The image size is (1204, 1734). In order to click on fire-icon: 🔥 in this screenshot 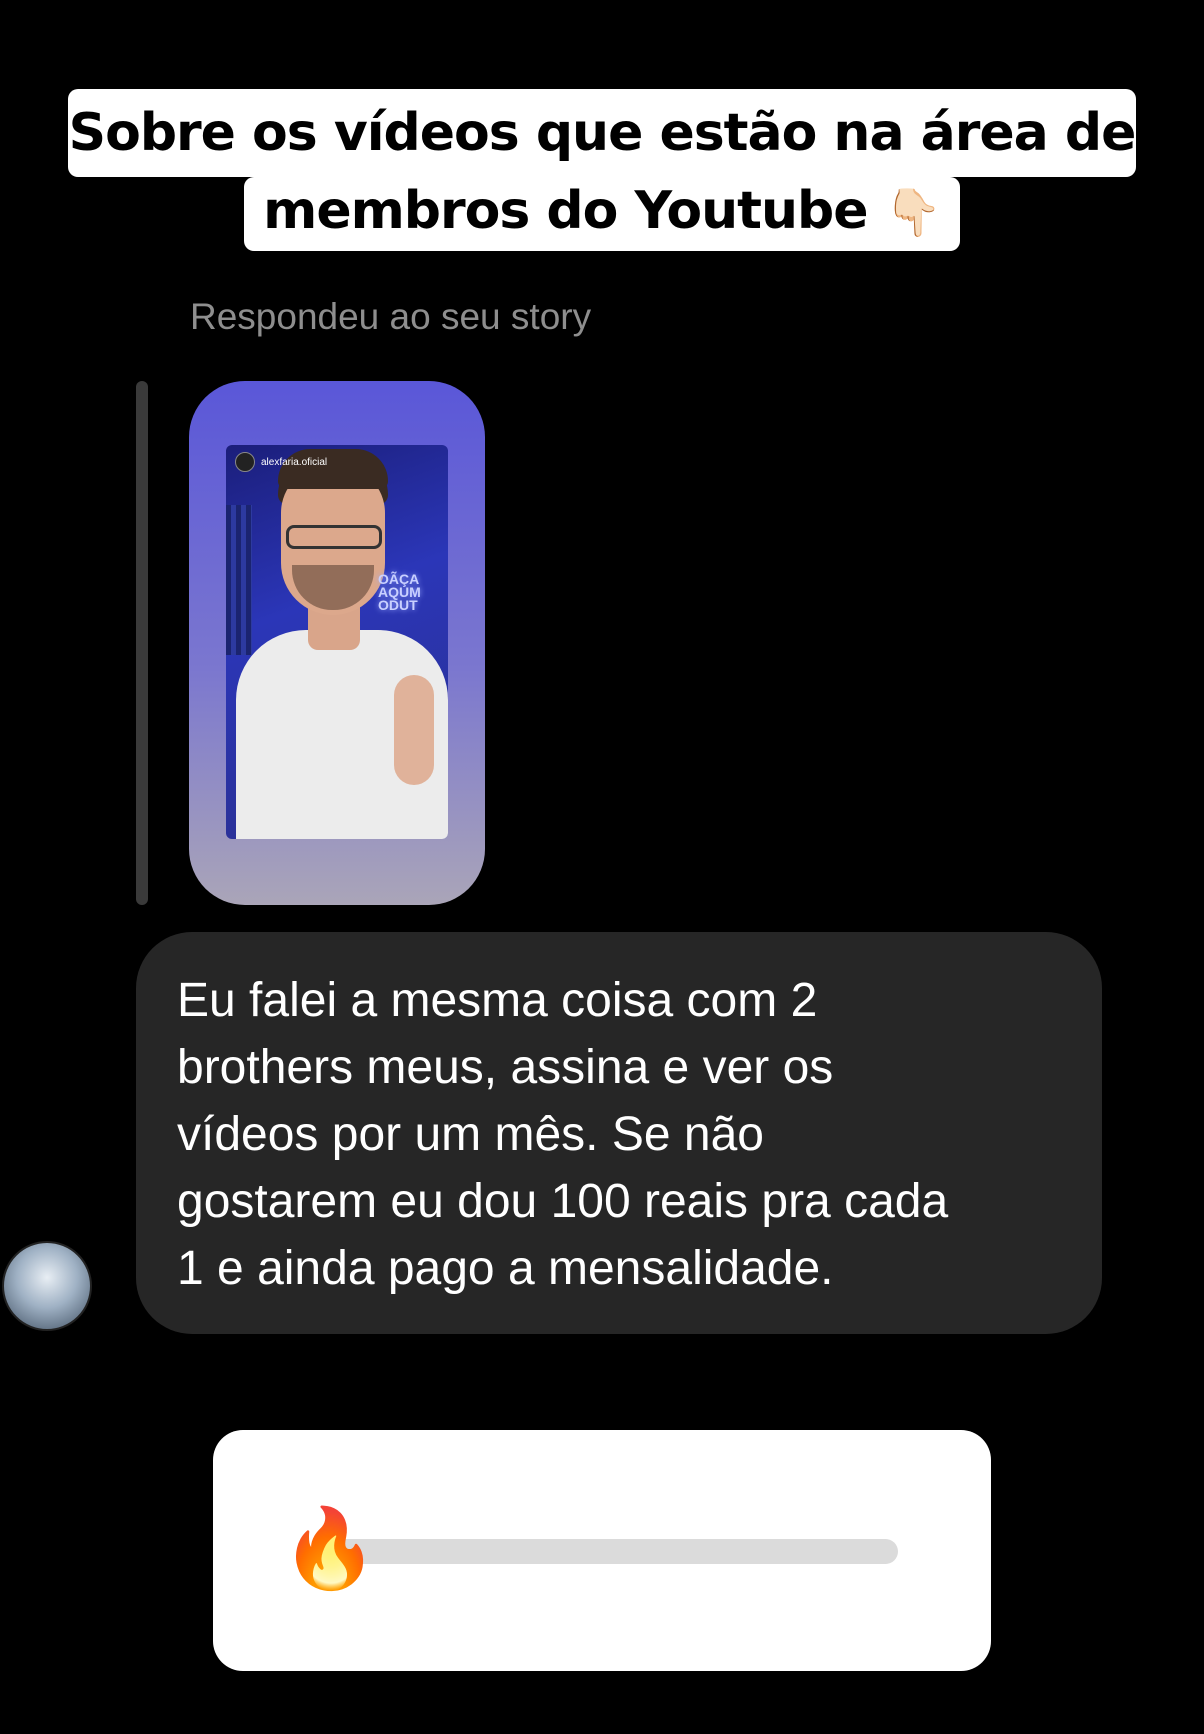, I will do `click(329, 1548)`.